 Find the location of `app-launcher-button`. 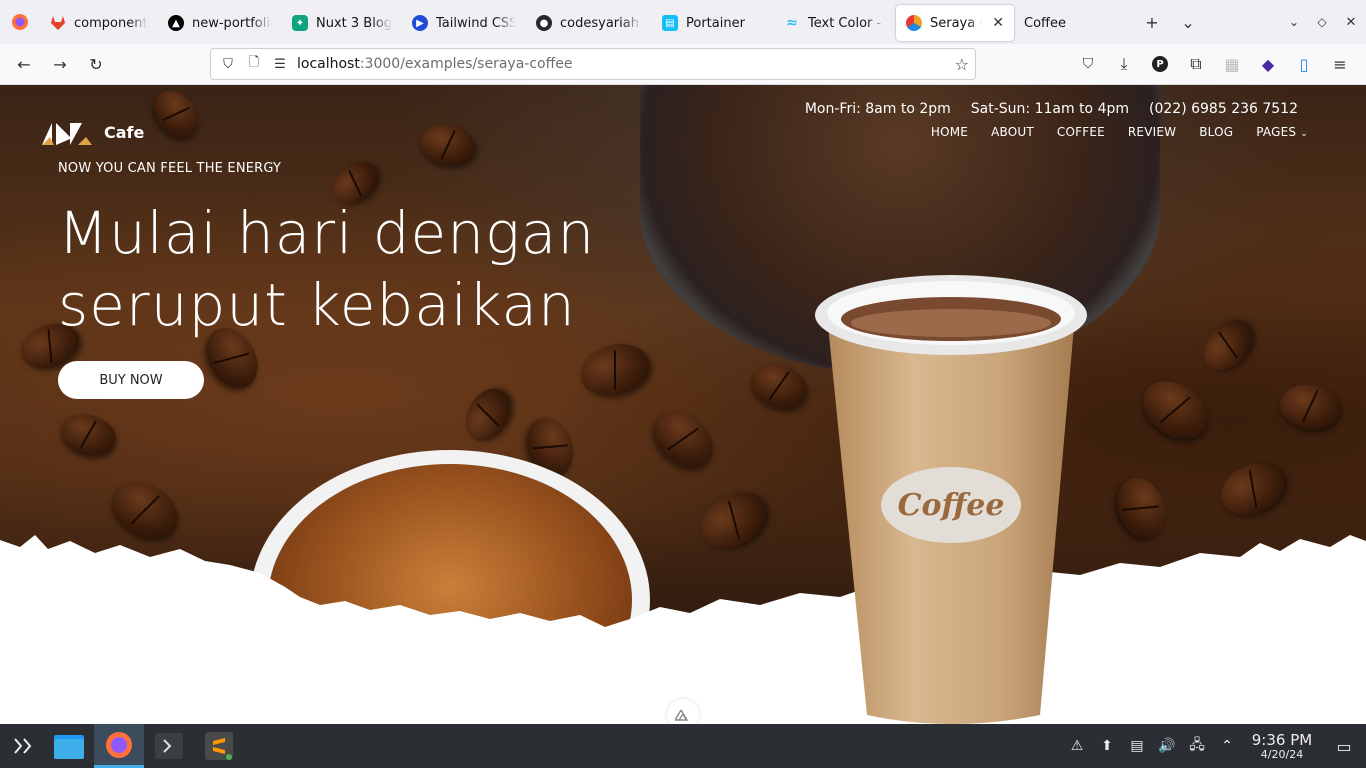

app-launcher-button is located at coordinates (22, 746).